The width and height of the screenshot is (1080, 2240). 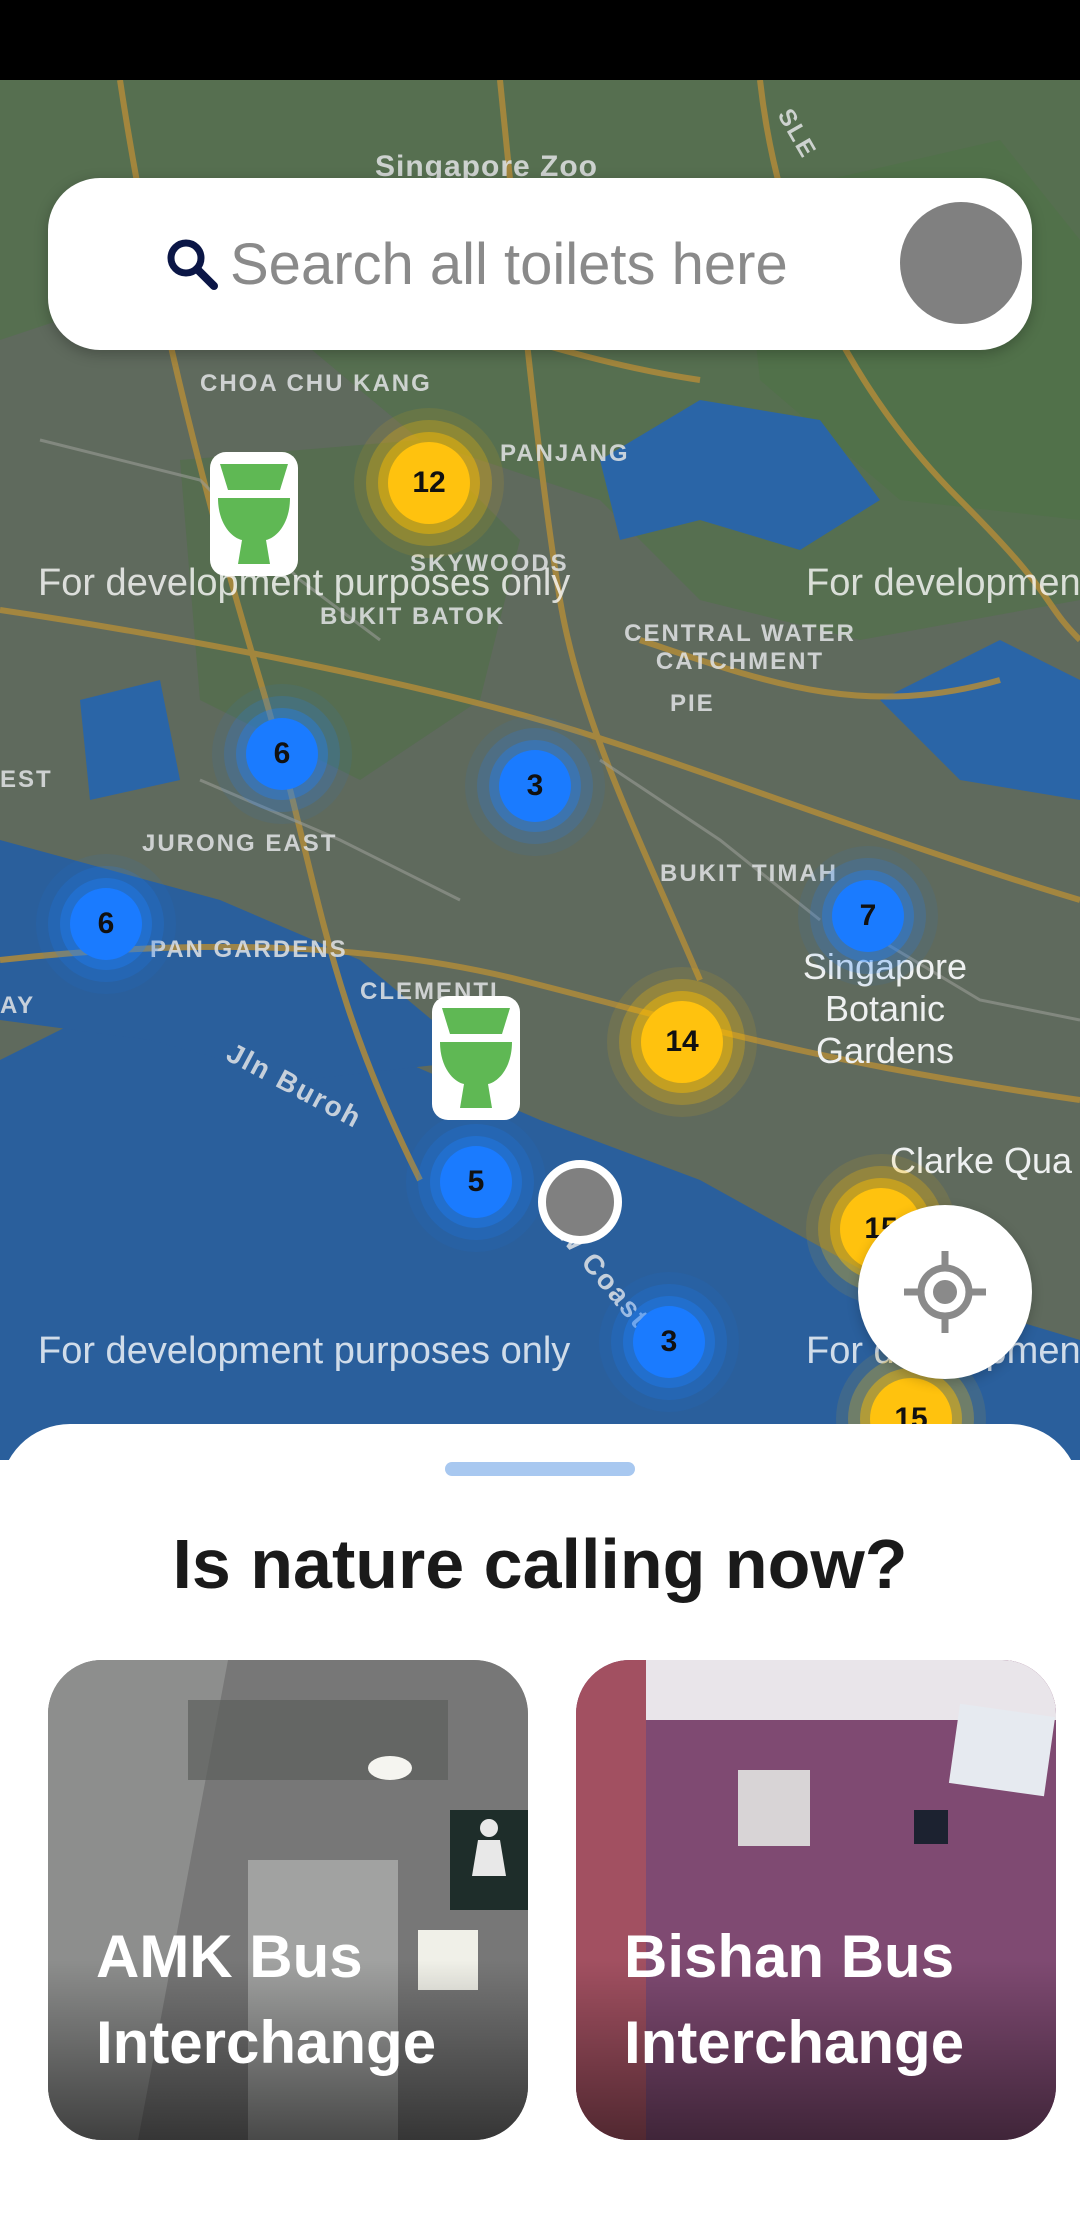 I want to click on map-label-ay: AY, so click(x=18, y=1005).